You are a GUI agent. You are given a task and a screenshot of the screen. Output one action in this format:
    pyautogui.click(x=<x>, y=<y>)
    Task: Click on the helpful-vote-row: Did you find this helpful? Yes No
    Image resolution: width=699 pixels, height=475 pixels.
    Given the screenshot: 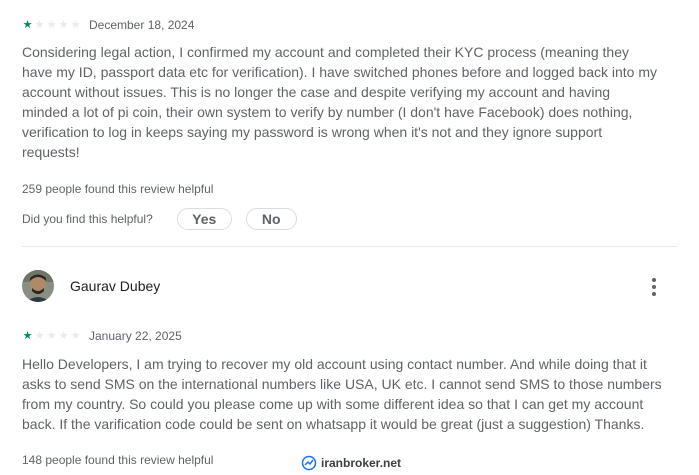 What is the action you would take?
    pyautogui.click(x=349, y=219)
    